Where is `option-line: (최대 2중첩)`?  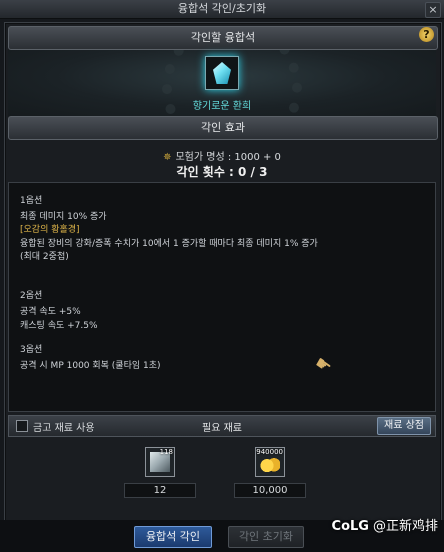 option-line: (최대 2중첩) is located at coordinates (44, 257).